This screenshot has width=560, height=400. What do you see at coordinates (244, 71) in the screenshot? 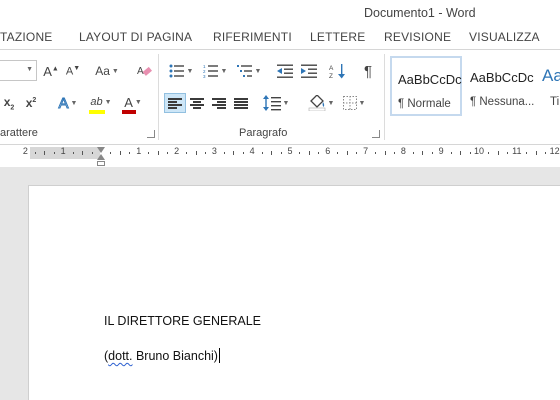
I see `multilevel-list-icon` at bounding box center [244, 71].